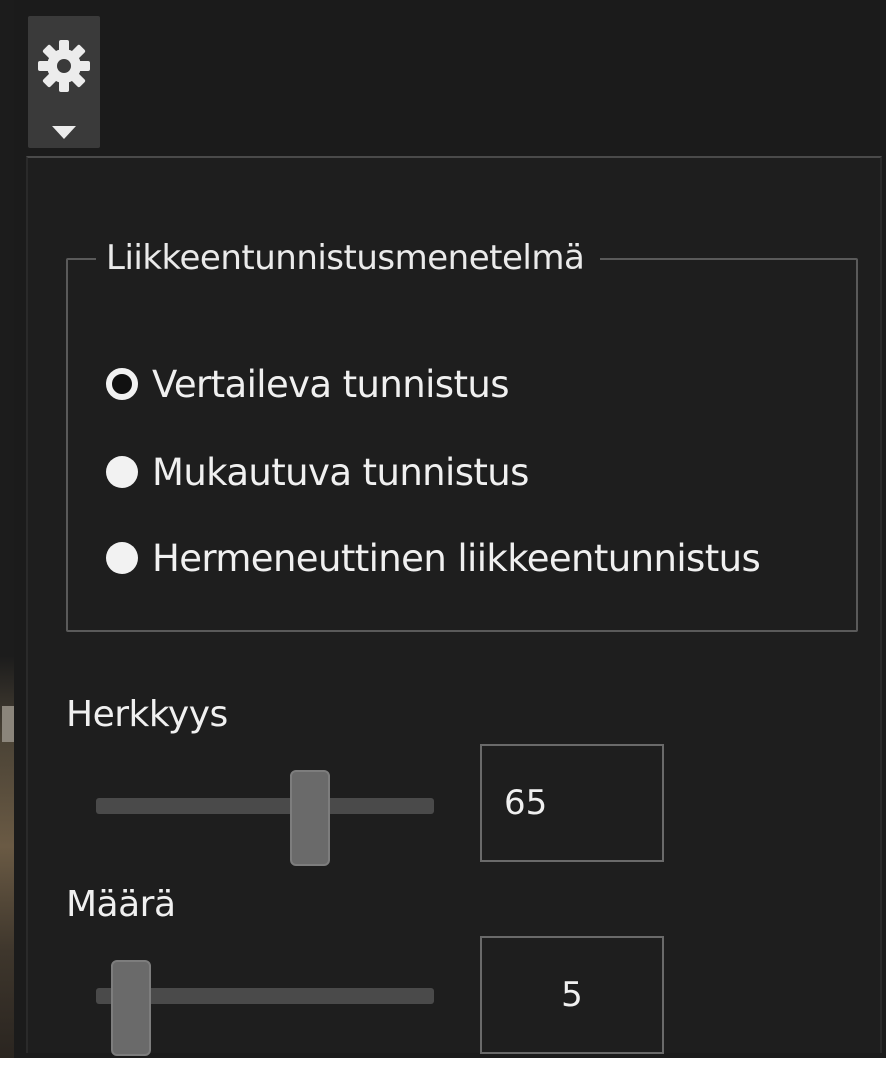 The height and width of the screenshot is (1065, 886). I want to click on radio-button-checked, so click(122, 384).